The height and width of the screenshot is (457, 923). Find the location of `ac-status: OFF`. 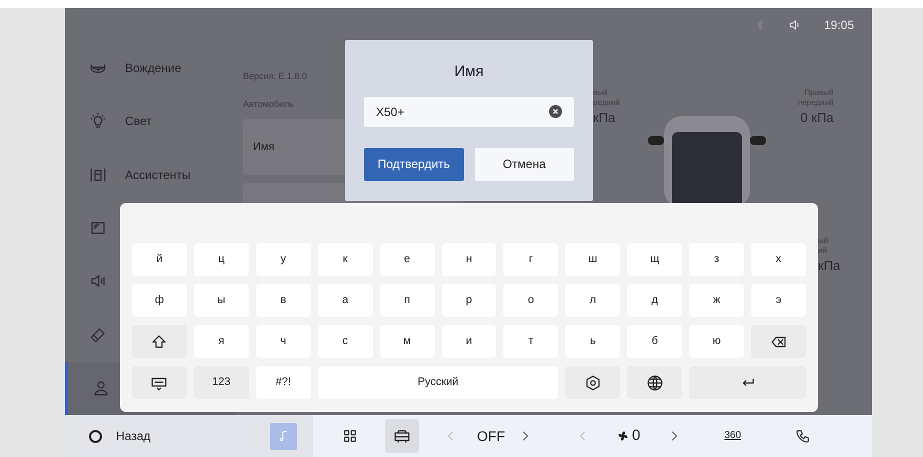

ac-status: OFF is located at coordinates (491, 436).